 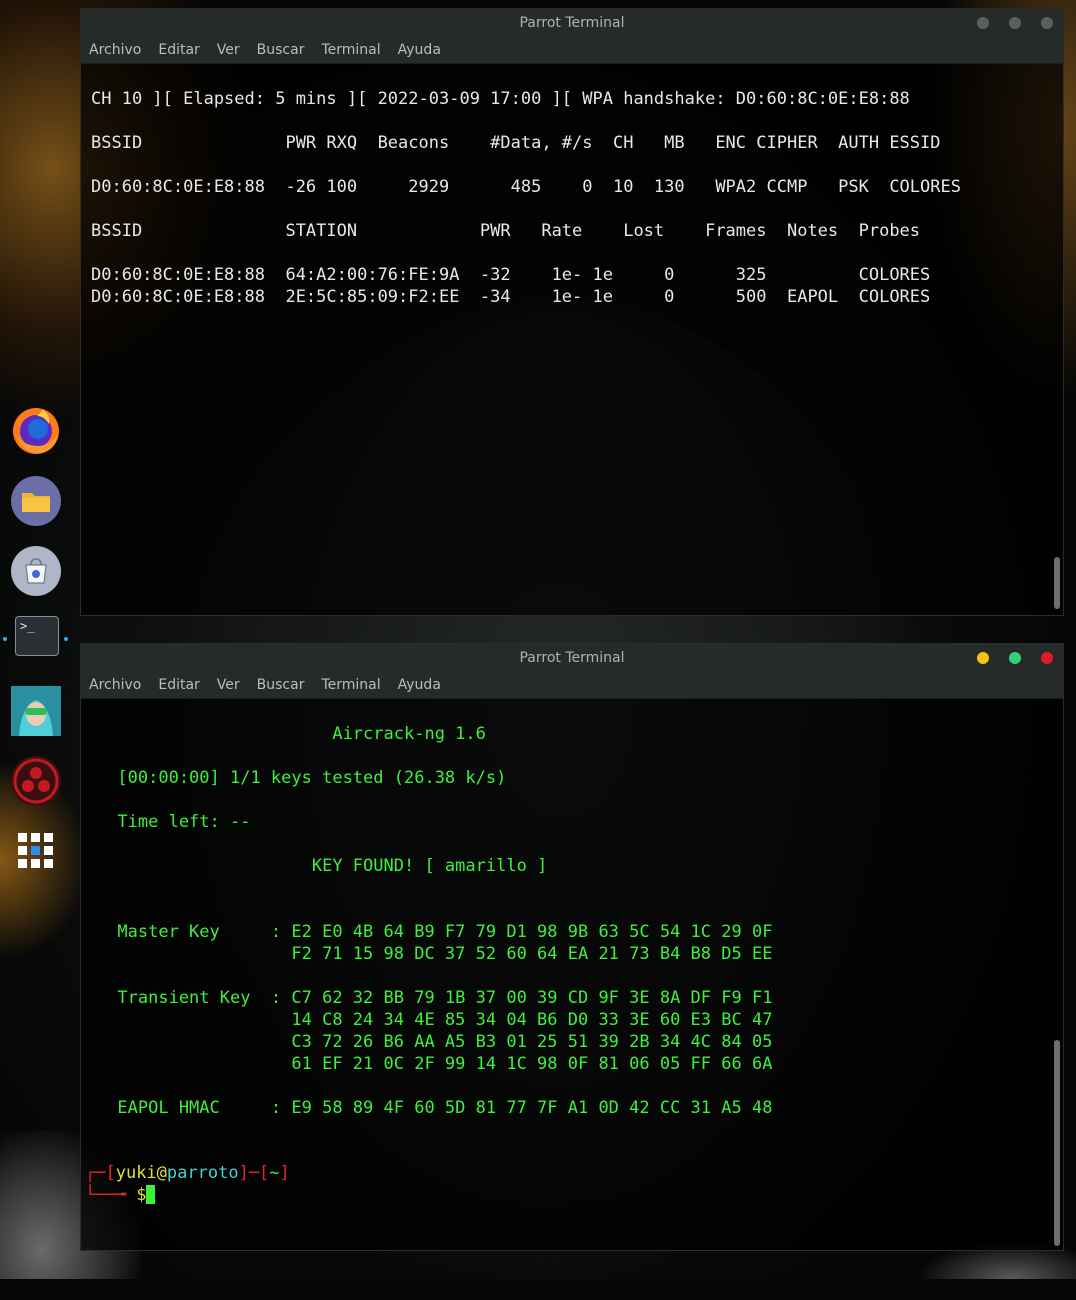 What do you see at coordinates (567, 1195) in the screenshot?
I see `prompt-line-2: └──╼ $` at bounding box center [567, 1195].